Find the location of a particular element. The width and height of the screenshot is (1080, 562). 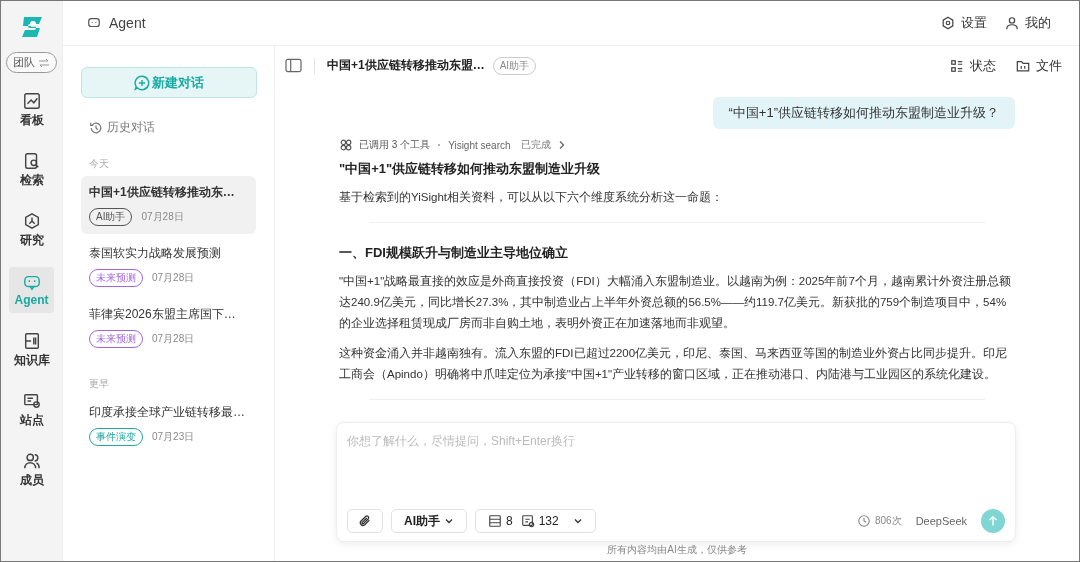

group-label: 更早 is located at coordinates (99, 384).